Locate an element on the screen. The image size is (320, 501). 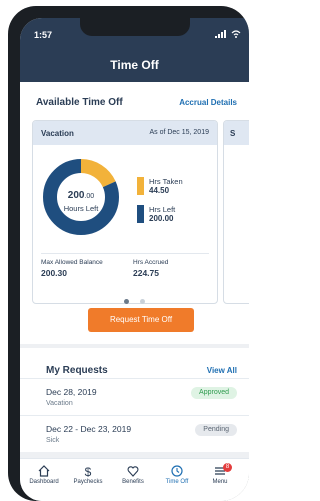
donut-center-decimal: .00 is located at coordinates (89, 196).